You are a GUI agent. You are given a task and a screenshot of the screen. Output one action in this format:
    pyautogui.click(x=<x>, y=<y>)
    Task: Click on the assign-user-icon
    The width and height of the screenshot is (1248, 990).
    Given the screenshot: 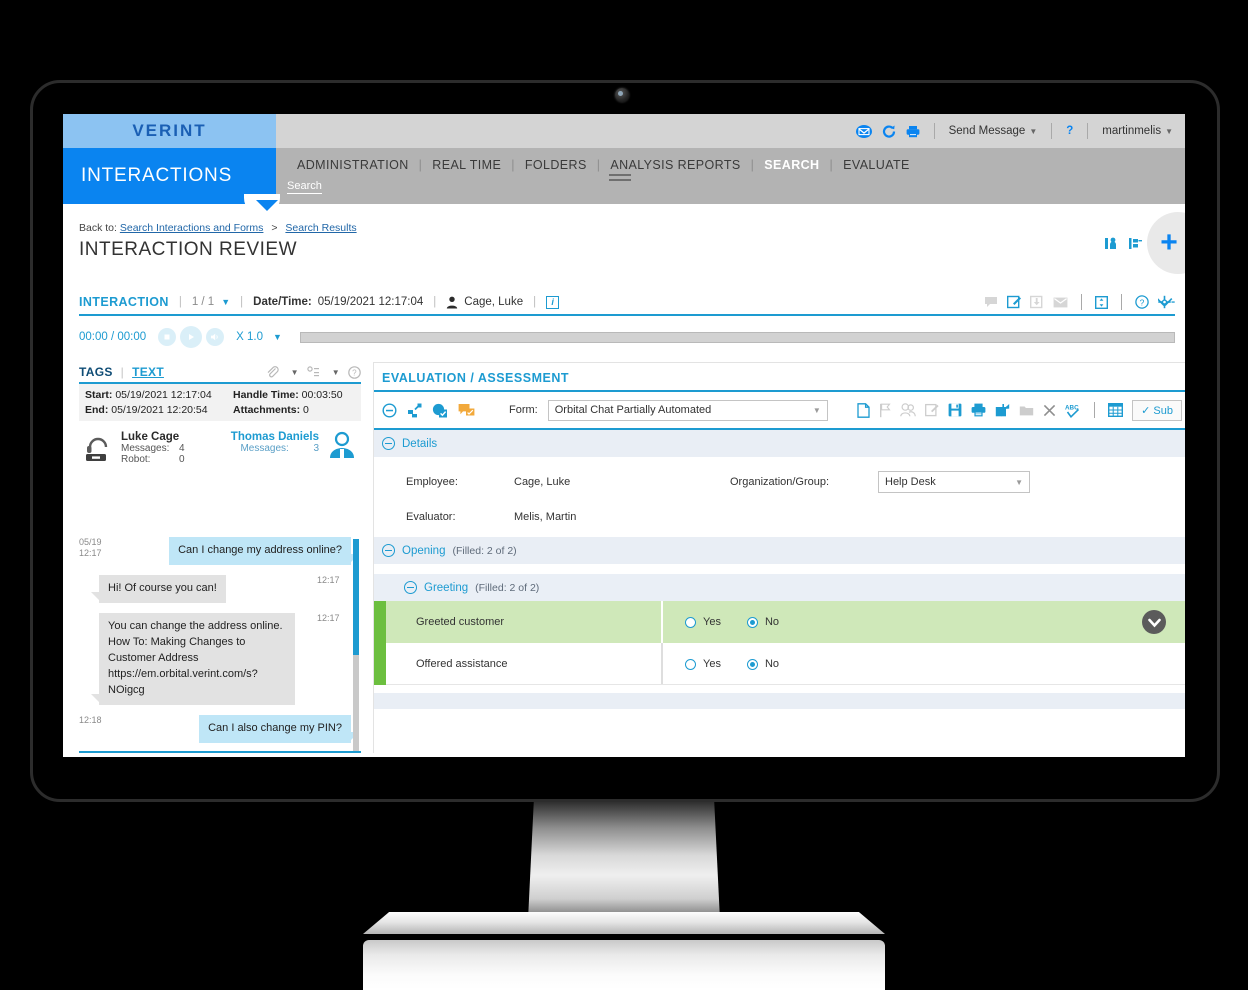 What is the action you would take?
    pyautogui.click(x=1111, y=243)
    